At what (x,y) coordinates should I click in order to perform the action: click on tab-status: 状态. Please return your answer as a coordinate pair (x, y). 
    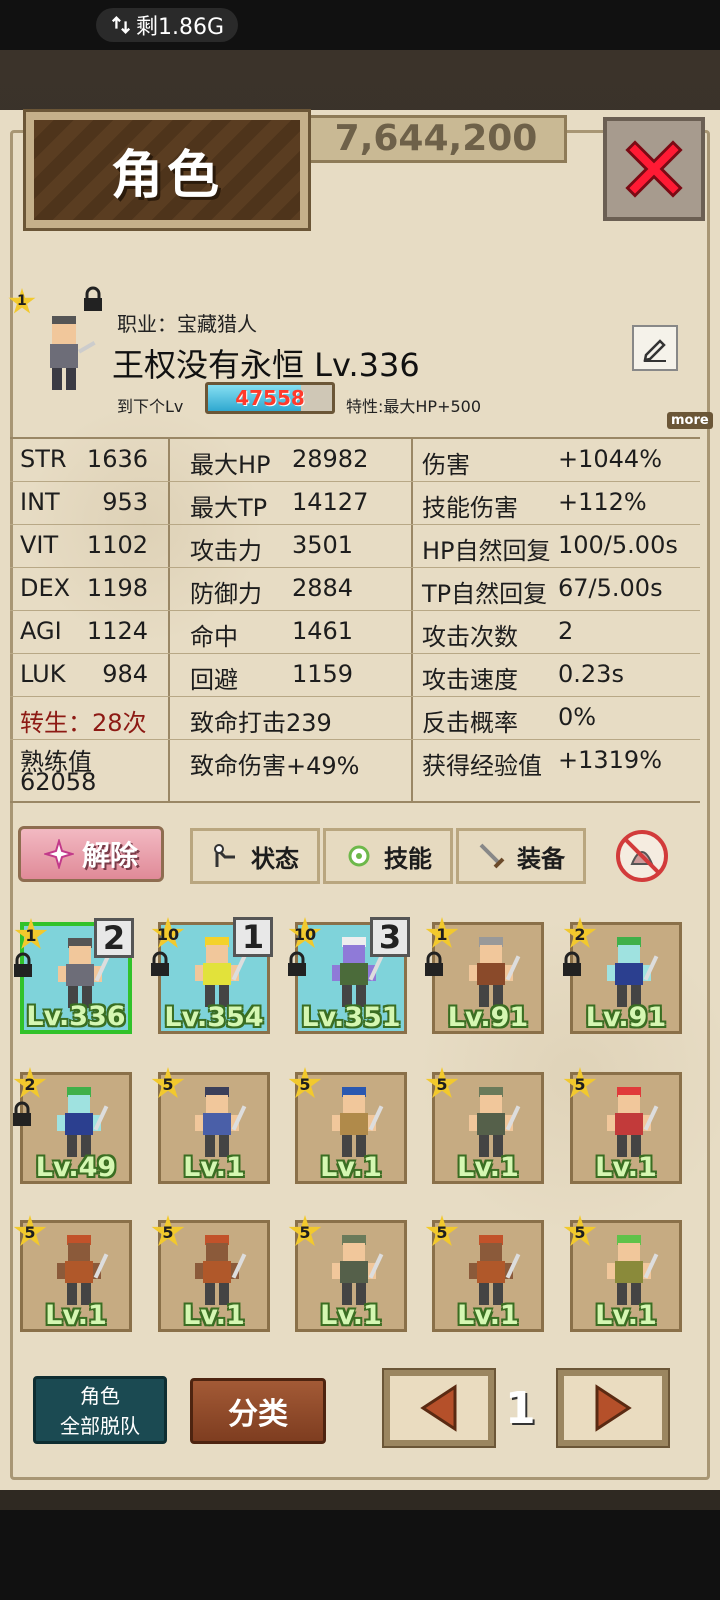
    Looking at the image, I should click on (255, 856).